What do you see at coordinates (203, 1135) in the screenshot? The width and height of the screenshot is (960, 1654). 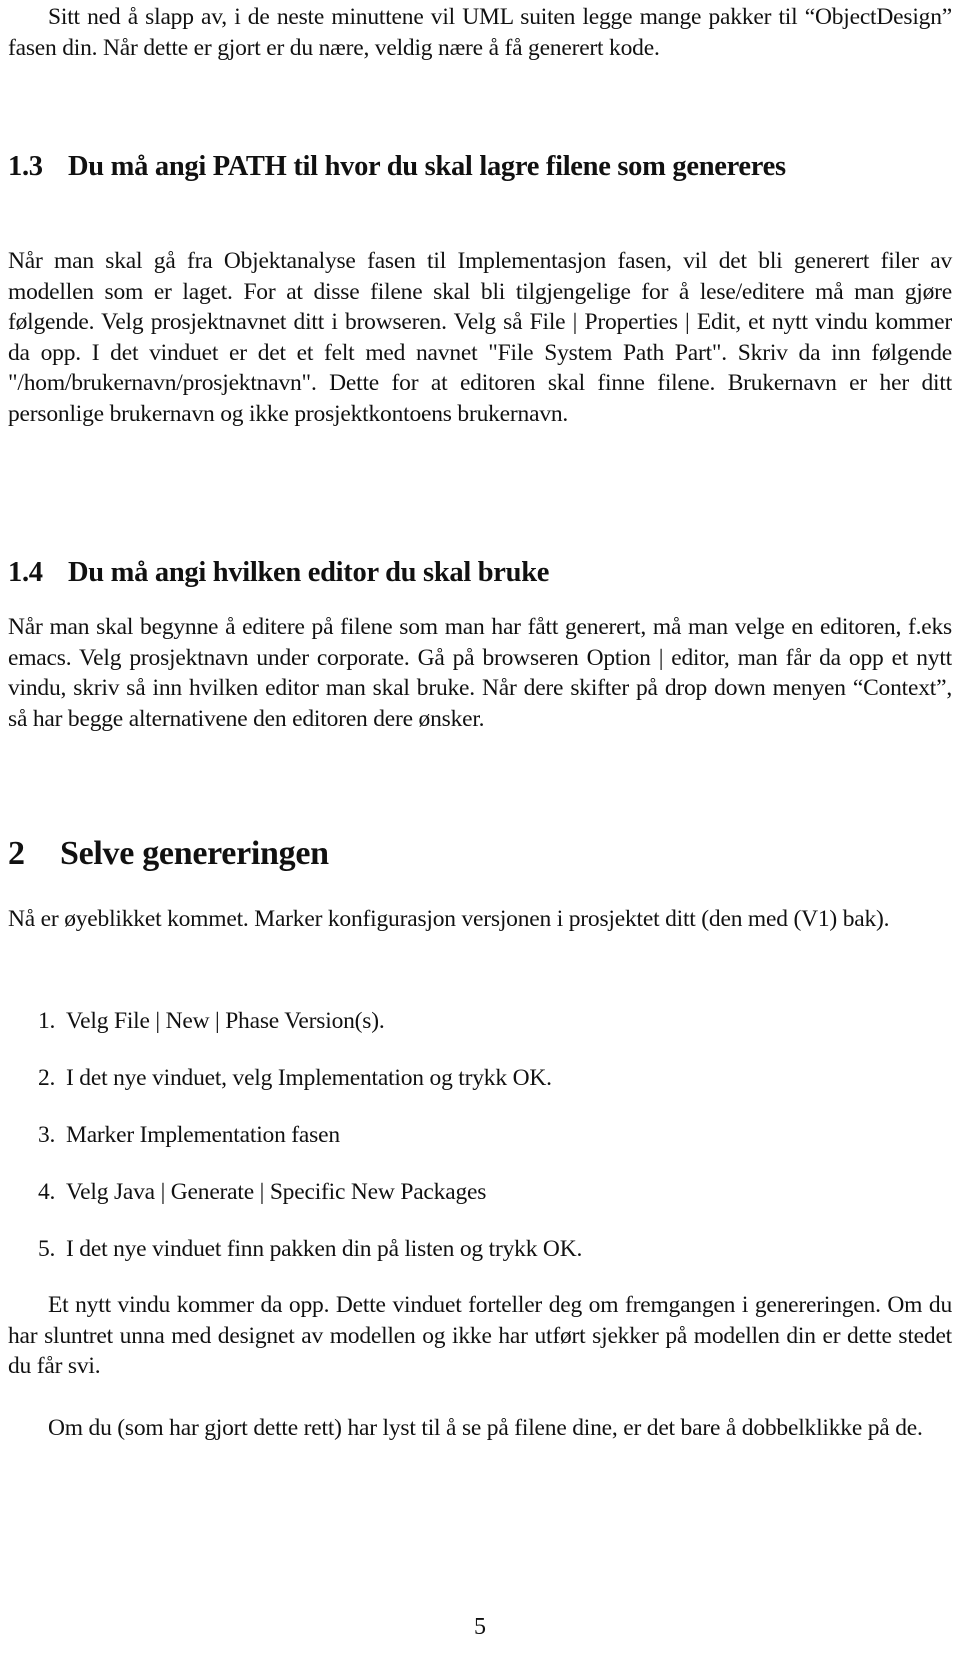 I see `list-item-text: Marker Implementation fasen` at bounding box center [203, 1135].